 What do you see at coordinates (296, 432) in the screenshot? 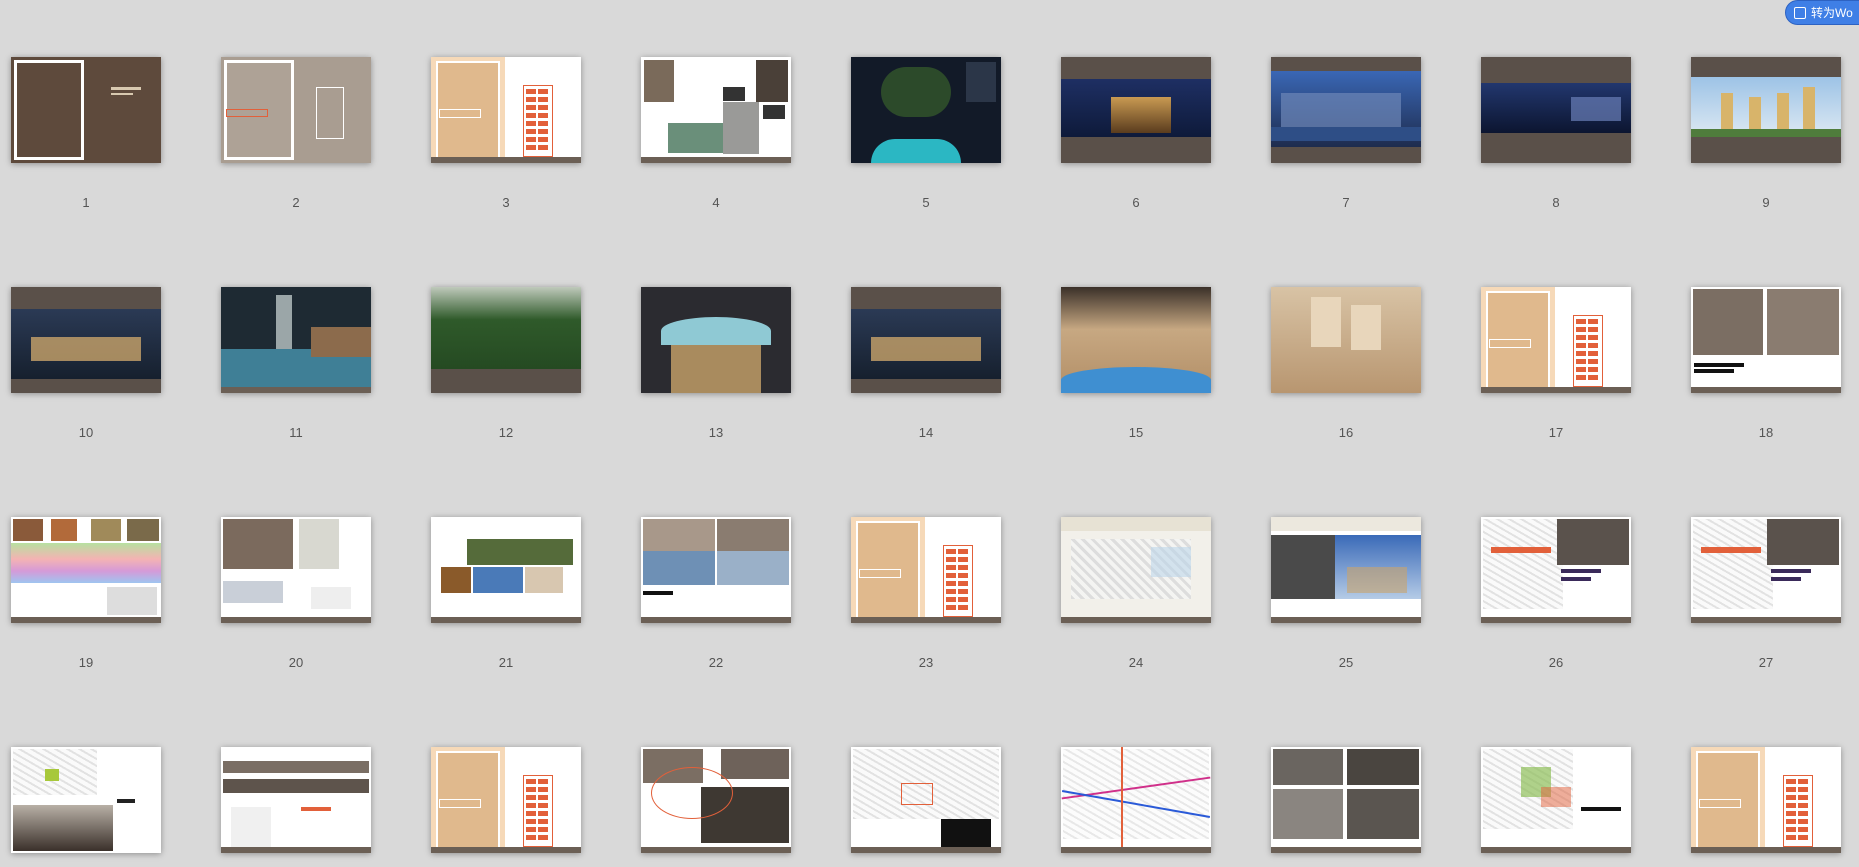
I see `page-number-label: 11` at bounding box center [296, 432].